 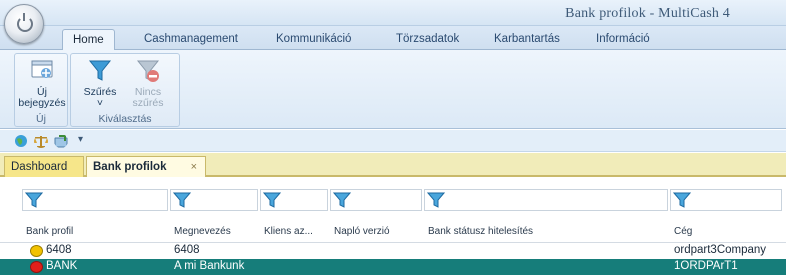 I want to click on window-title: Bank profilok - MultiCash 4, so click(x=647, y=13).